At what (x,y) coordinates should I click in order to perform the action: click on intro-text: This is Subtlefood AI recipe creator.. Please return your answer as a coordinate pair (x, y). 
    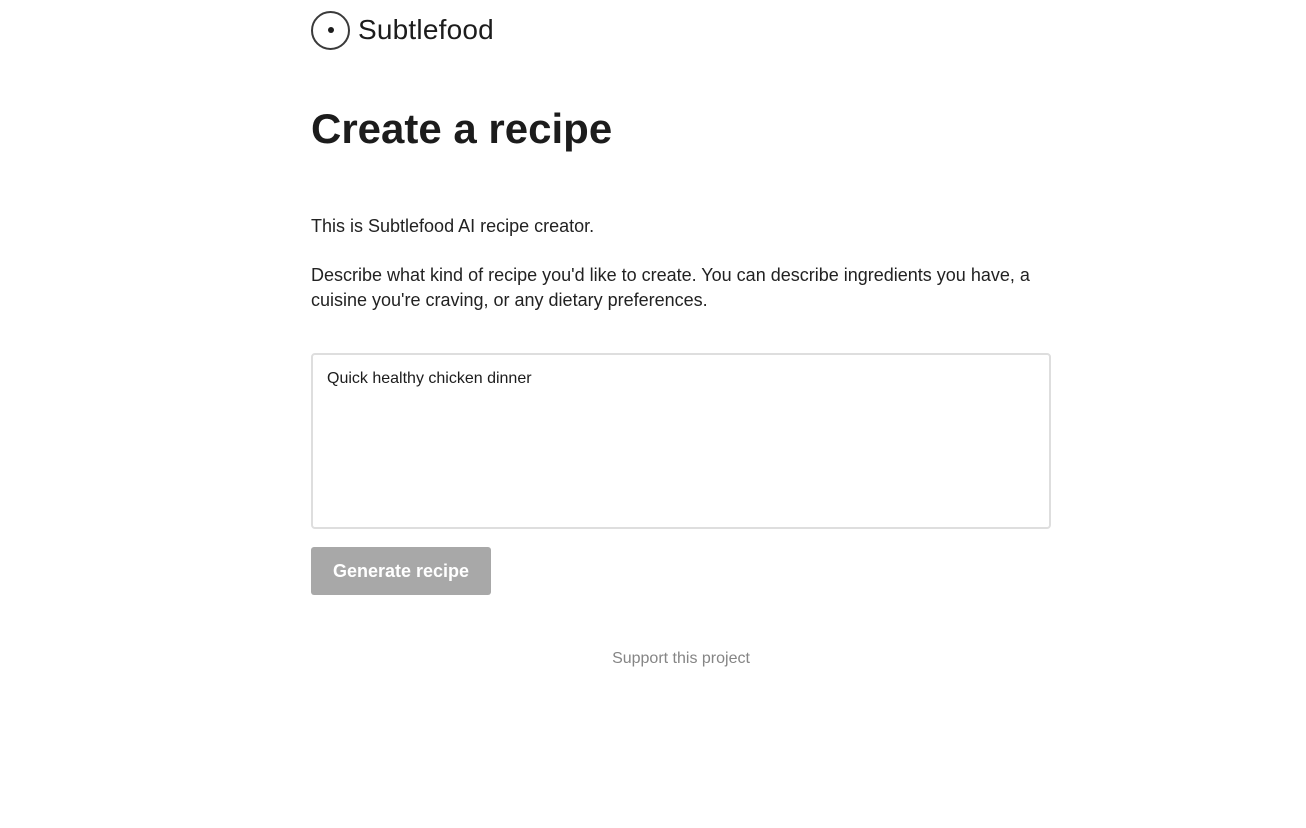
    Looking at the image, I should click on (453, 226).